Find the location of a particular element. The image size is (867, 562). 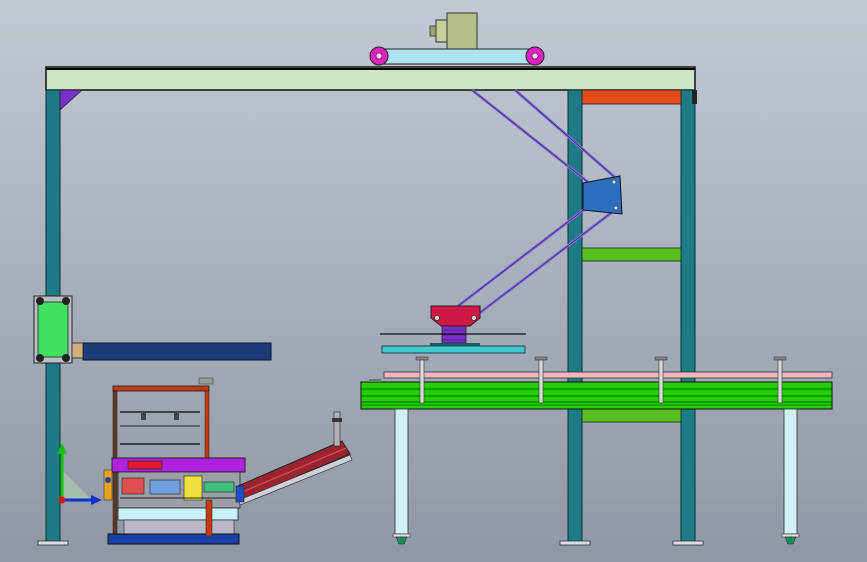

coordinate-triad is located at coordinates (79, 474).